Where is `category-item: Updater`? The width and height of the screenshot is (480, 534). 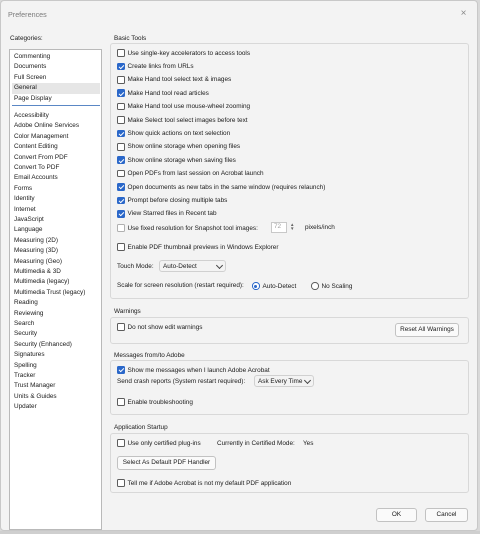
category-item: Updater is located at coordinates (56, 407).